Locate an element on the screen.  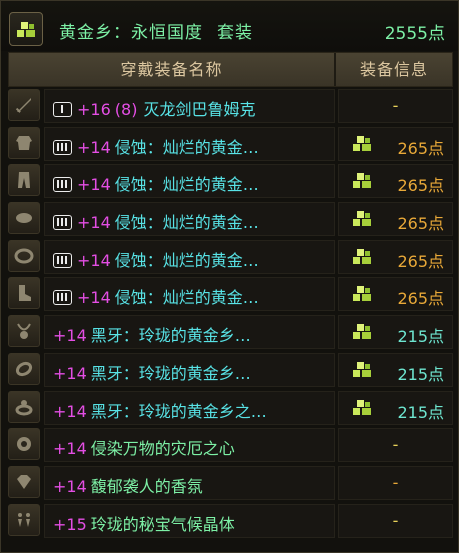
equipment-row: +14 侵染万物的灾厄之心 - is located at coordinates (230, 445).